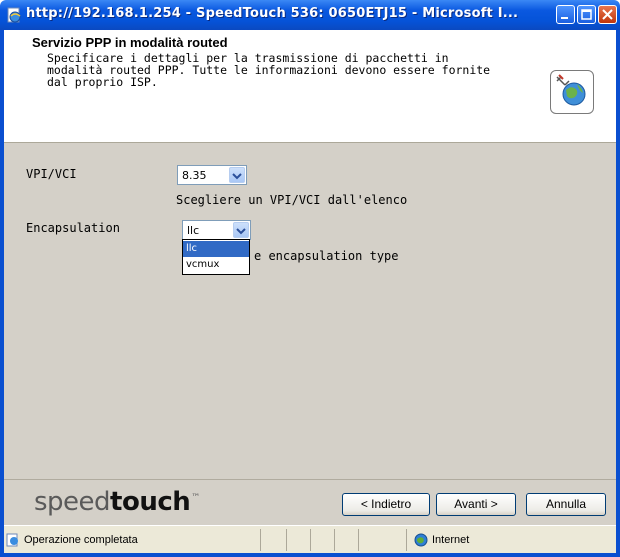  Describe the element at coordinates (386, 504) in the screenshot. I see `back-button: < Indietro` at that location.